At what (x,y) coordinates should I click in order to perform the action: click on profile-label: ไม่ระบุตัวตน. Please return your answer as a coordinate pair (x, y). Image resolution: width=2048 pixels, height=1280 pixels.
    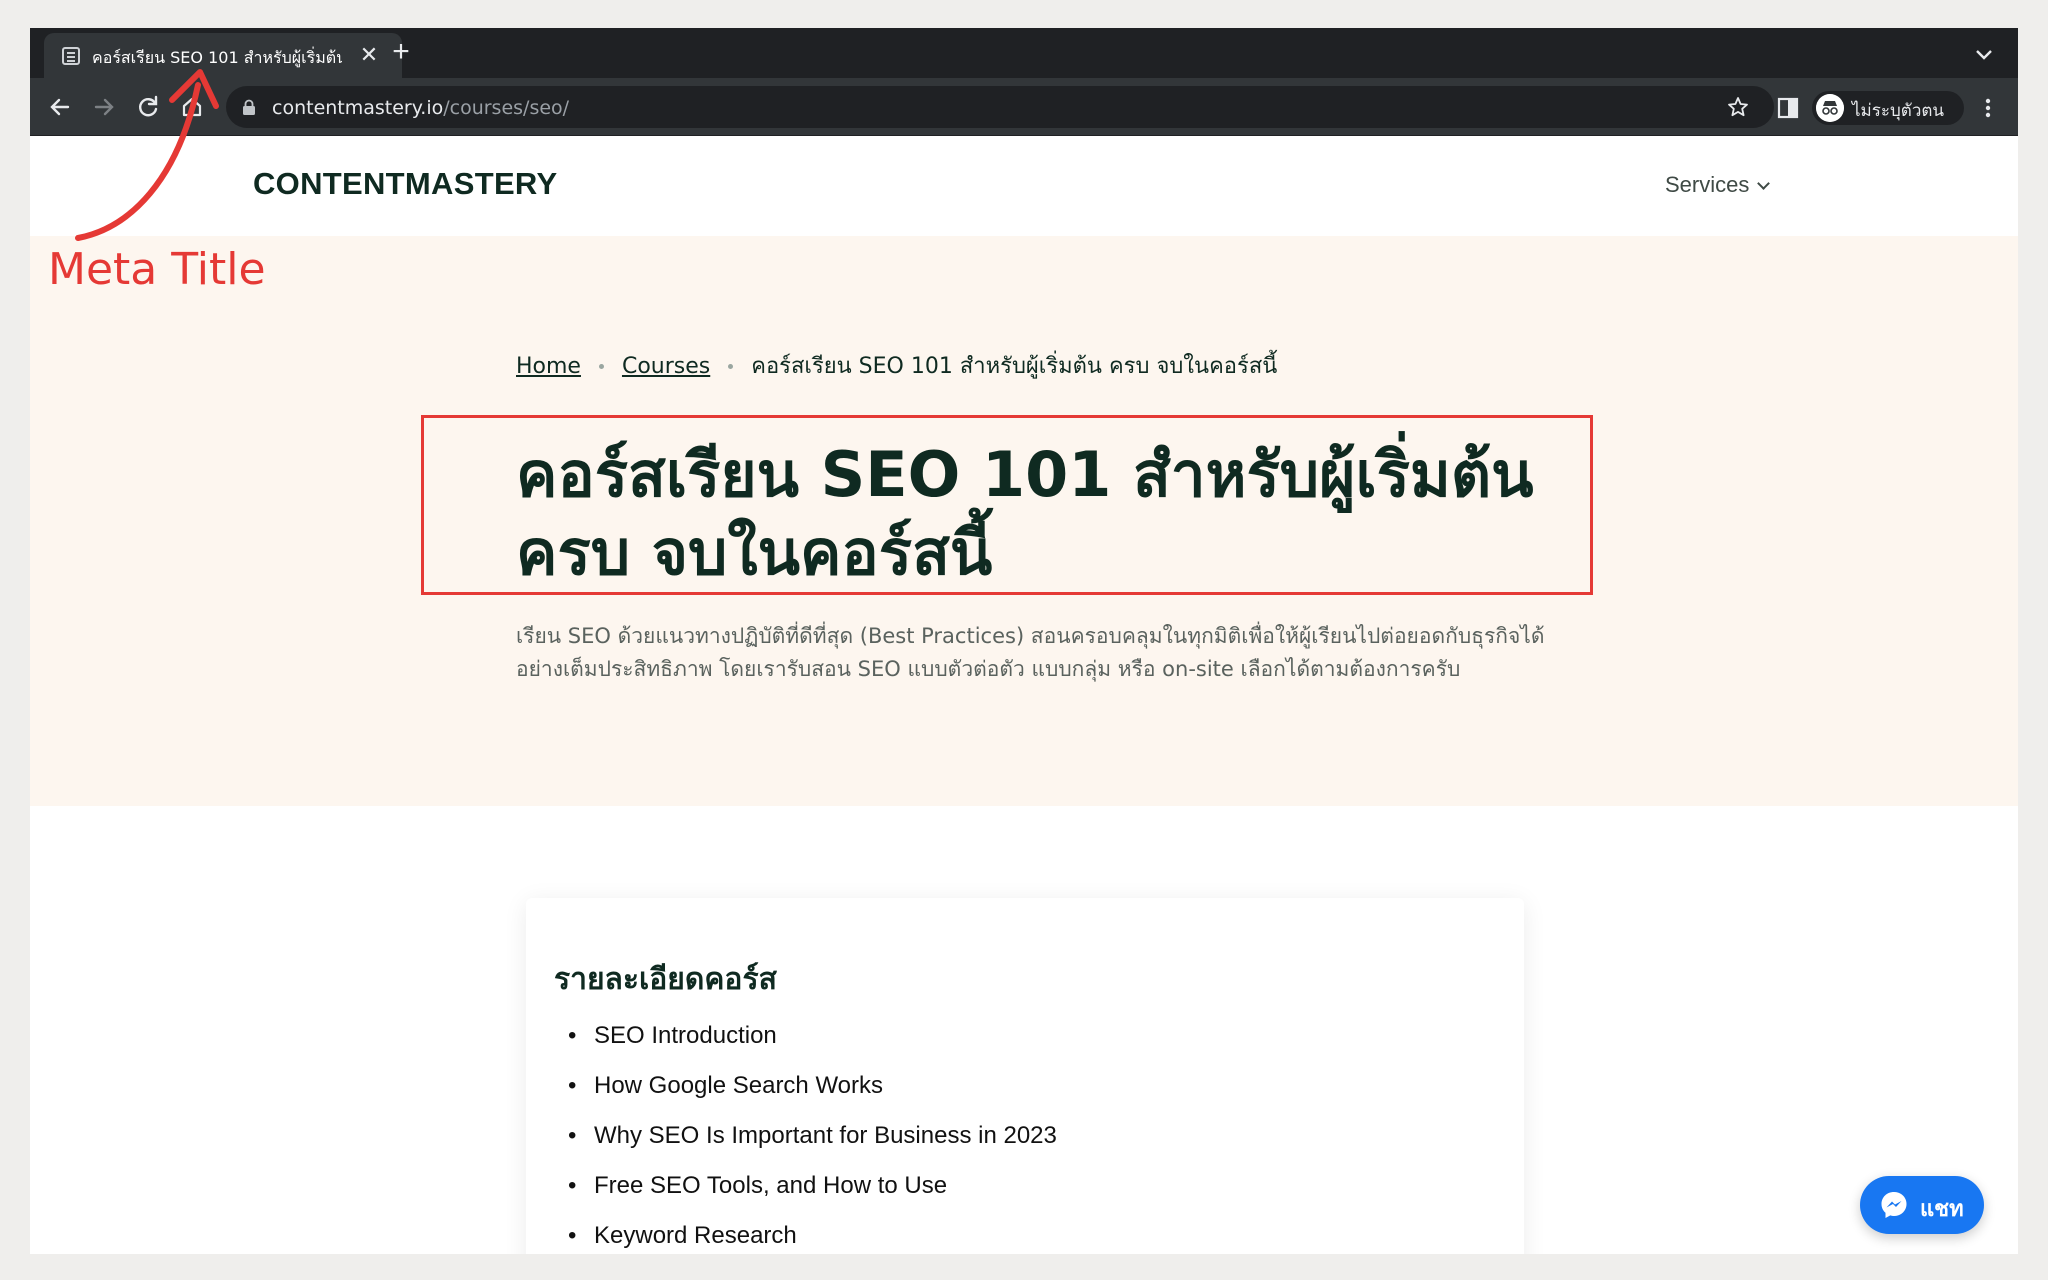
    Looking at the image, I should click on (1898, 111).